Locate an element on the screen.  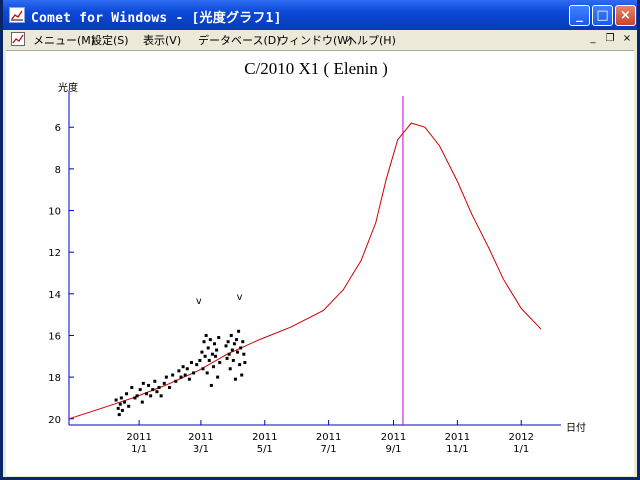
y-tick-label: 16 is located at coordinates (54, 336).